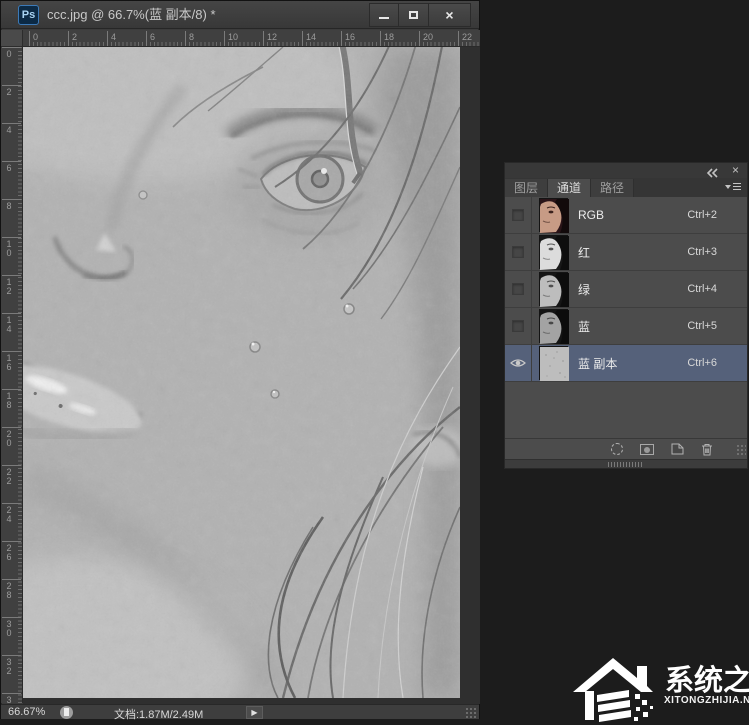  I want to click on tab-channels: 通道, so click(570, 188).